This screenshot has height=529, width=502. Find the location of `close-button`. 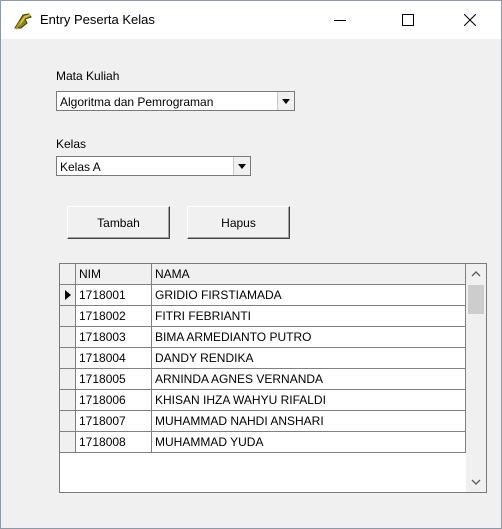

close-button is located at coordinates (470, 20).